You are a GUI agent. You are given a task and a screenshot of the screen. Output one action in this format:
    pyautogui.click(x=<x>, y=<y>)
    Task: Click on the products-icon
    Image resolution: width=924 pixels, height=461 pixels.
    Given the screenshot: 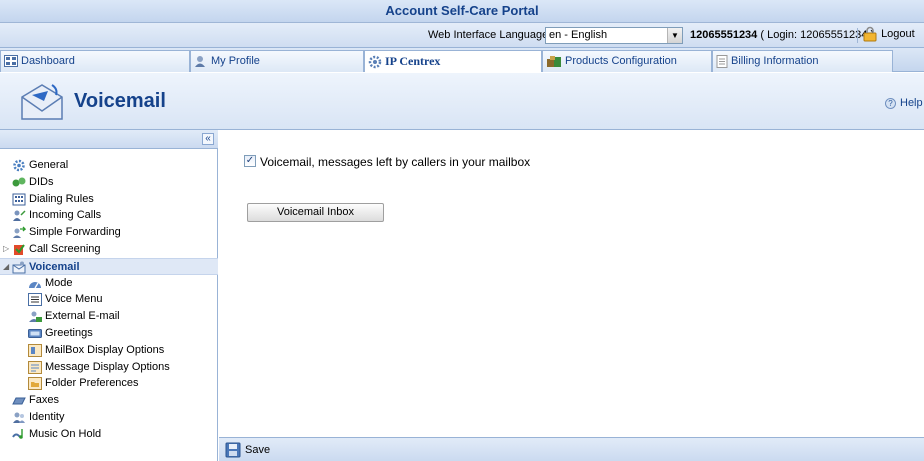 What is the action you would take?
    pyautogui.click(x=554, y=61)
    